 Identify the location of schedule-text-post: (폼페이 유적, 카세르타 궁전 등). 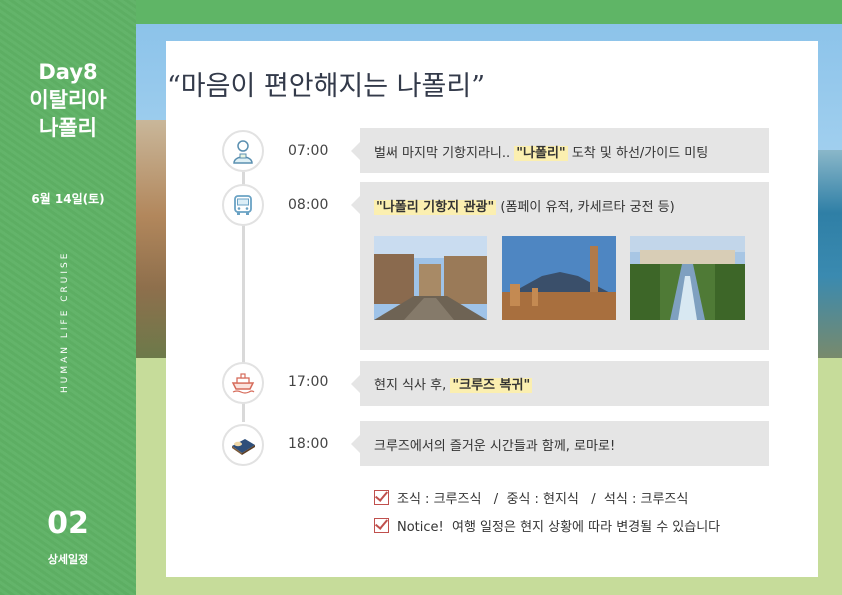
(585, 207).